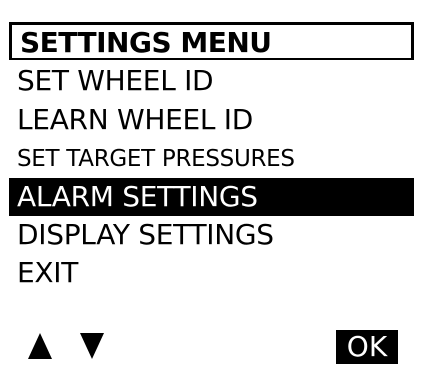 Image resolution: width=425 pixels, height=373 pixels. I want to click on down-triangle-icon, so click(92, 346).